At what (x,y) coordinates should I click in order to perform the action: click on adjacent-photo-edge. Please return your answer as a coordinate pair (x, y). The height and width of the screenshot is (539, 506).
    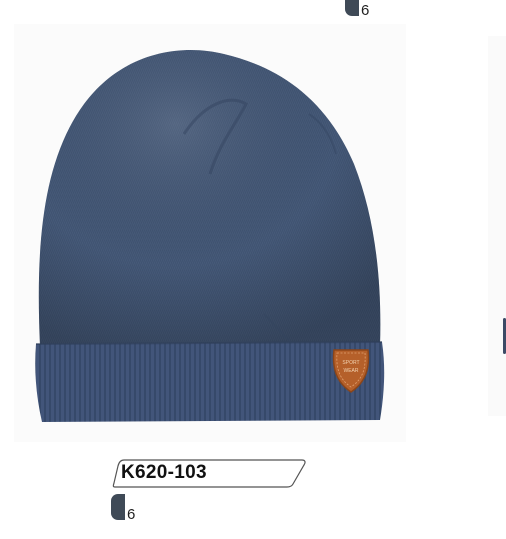
    Looking at the image, I should click on (497, 226).